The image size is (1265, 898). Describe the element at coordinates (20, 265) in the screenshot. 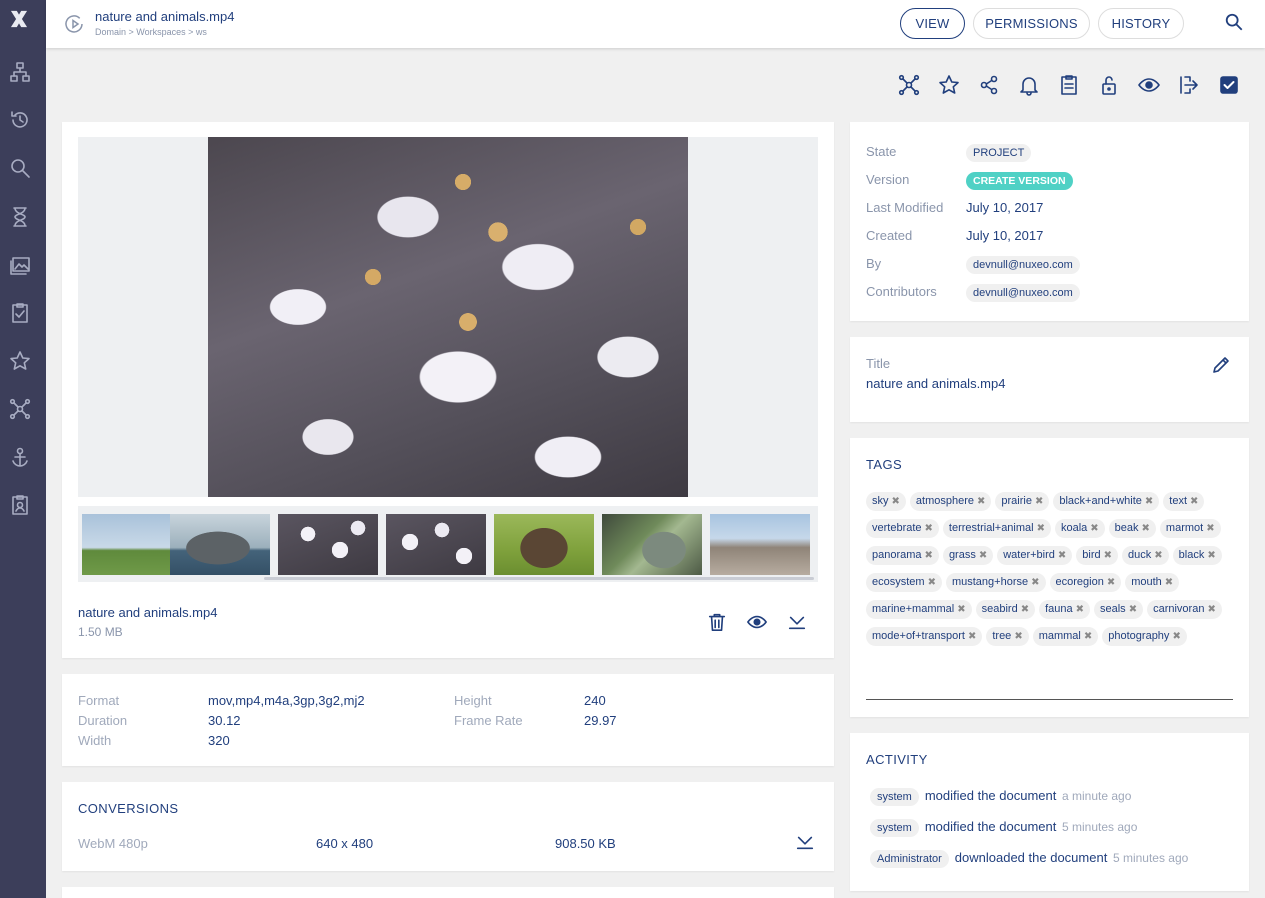

I see `gallery-icon` at that location.